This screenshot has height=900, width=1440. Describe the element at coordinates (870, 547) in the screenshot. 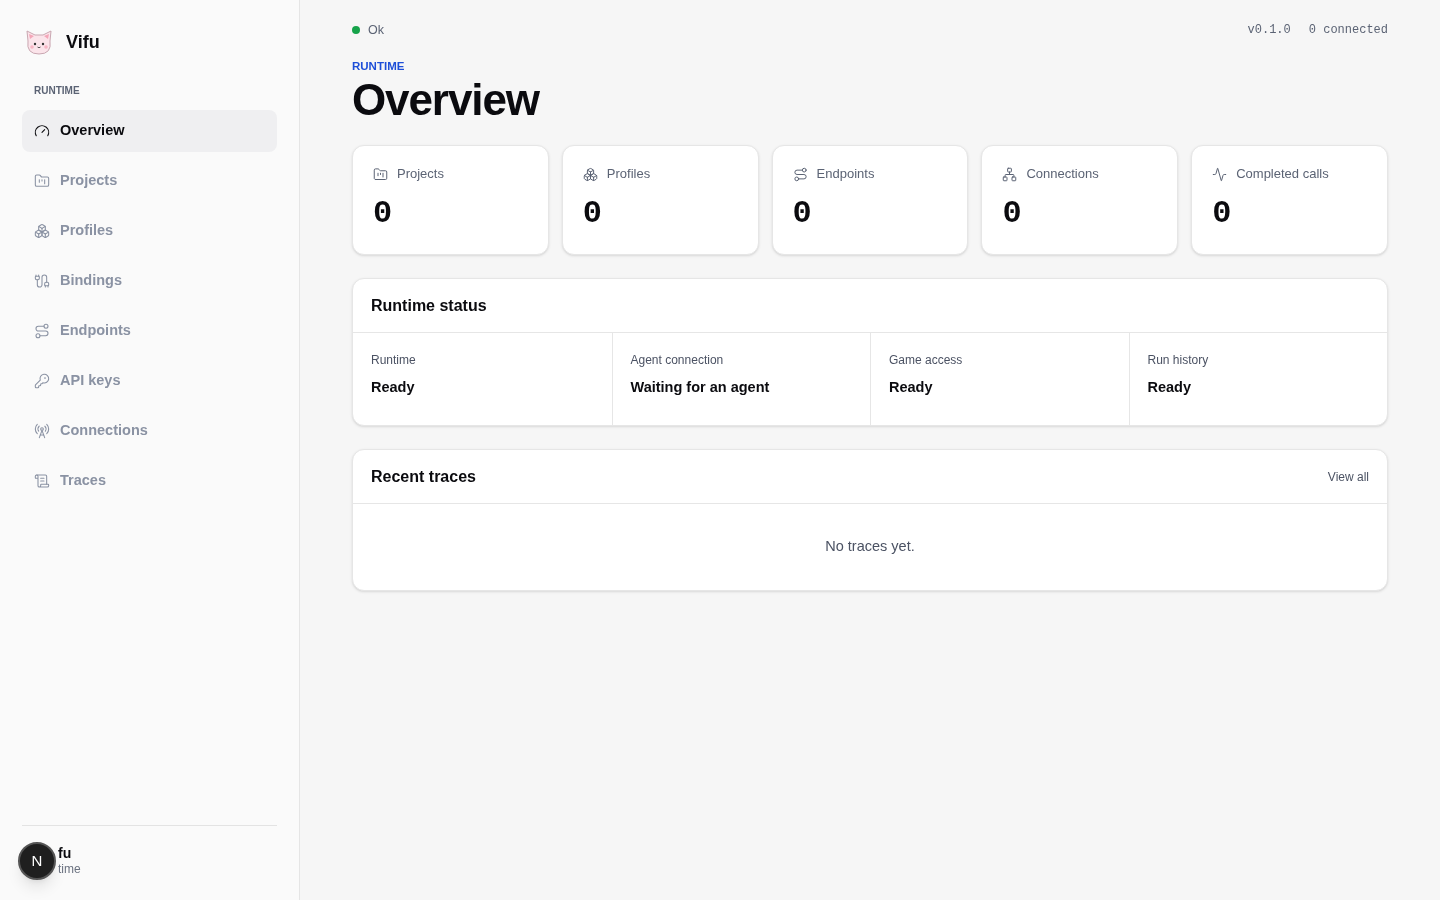

I see `empty-message: No traces yet.` at that location.